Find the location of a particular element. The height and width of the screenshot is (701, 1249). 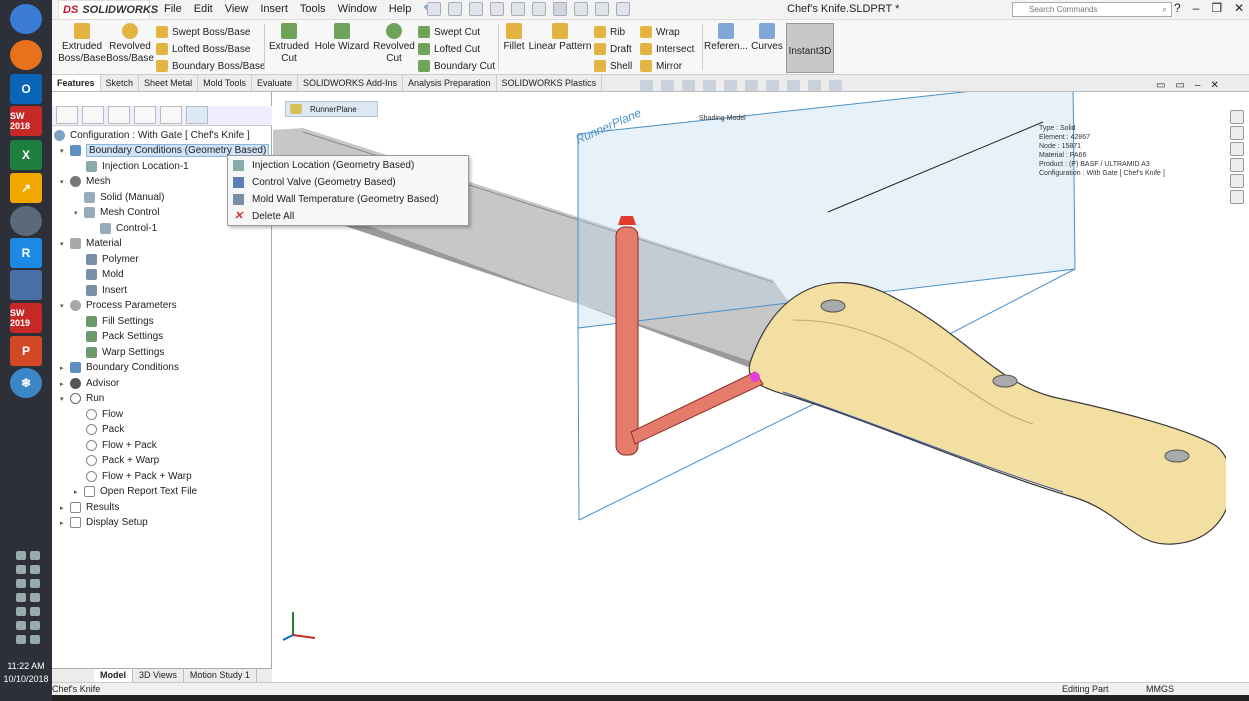

clock: 11:22 AM 10/10/2018 is located at coordinates (26, 673).